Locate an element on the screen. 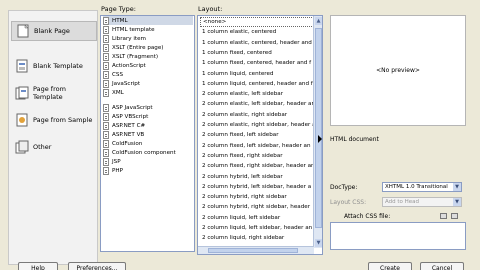 This screenshot has height=270, width=480. doctype-select: XHTML 1.0 Transitional ▼ is located at coordinates (422, 187).